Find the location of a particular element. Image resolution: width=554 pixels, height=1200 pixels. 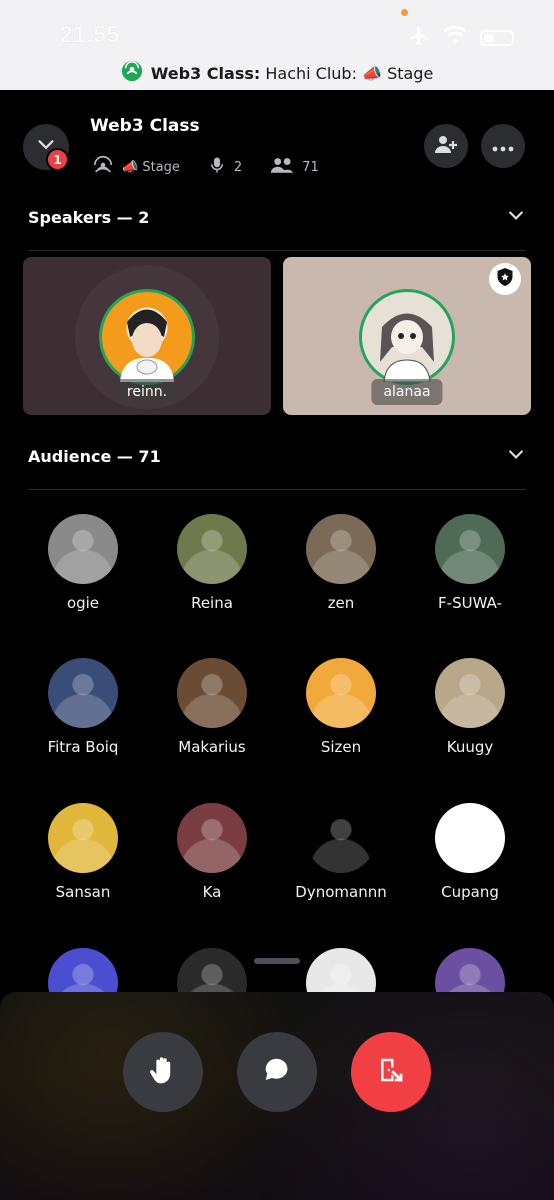

audience-name: Sansan is located at coordinates (83, 892).